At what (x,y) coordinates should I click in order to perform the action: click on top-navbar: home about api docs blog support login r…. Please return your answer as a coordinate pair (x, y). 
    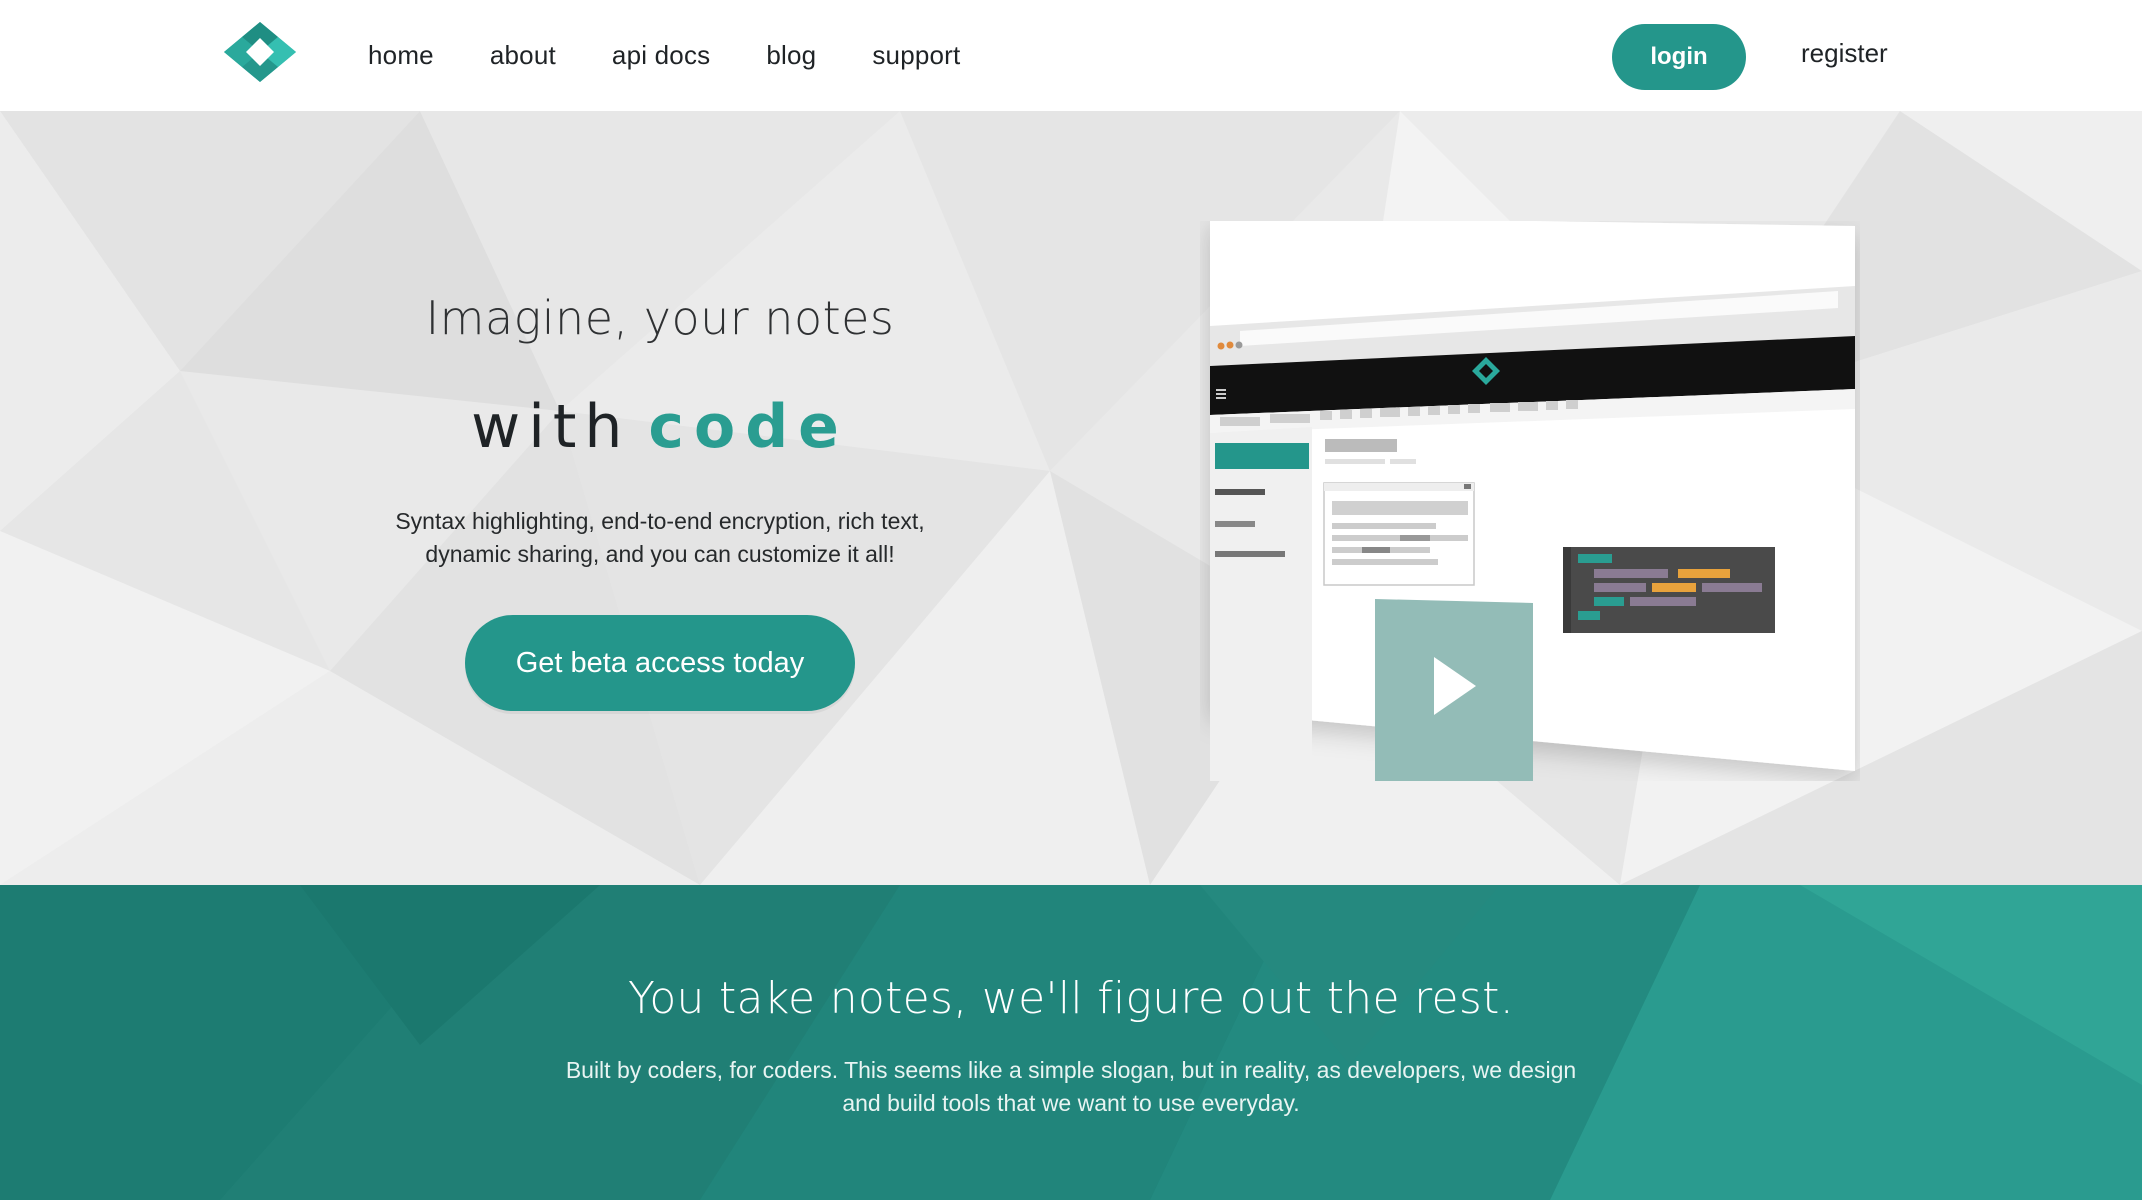
    Looking at the image, I should click on (1071, 55).